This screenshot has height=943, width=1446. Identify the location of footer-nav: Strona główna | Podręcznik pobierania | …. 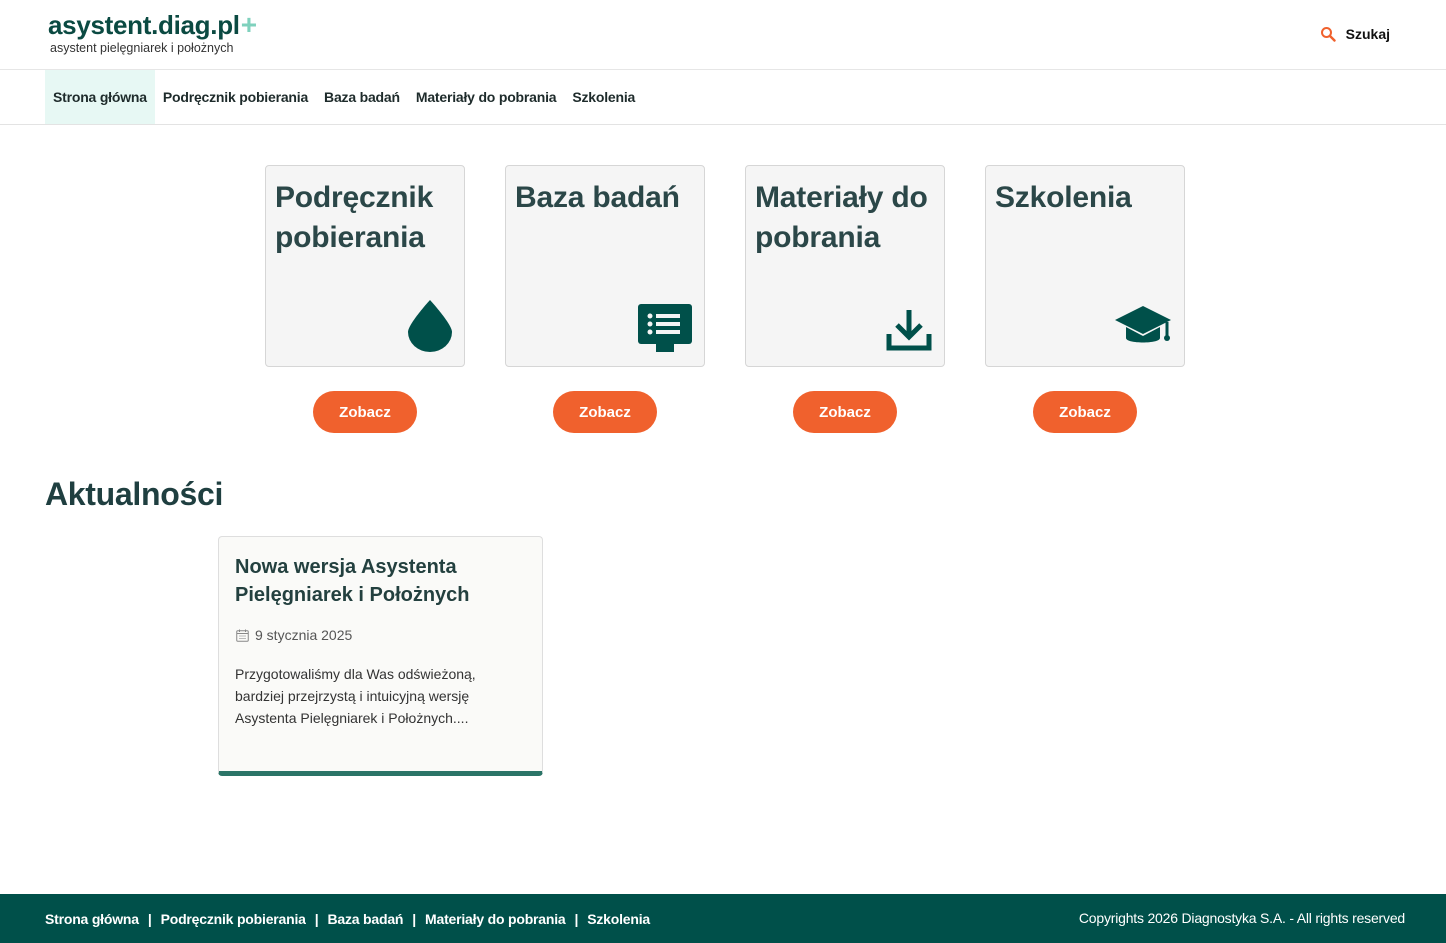
(347, 918).